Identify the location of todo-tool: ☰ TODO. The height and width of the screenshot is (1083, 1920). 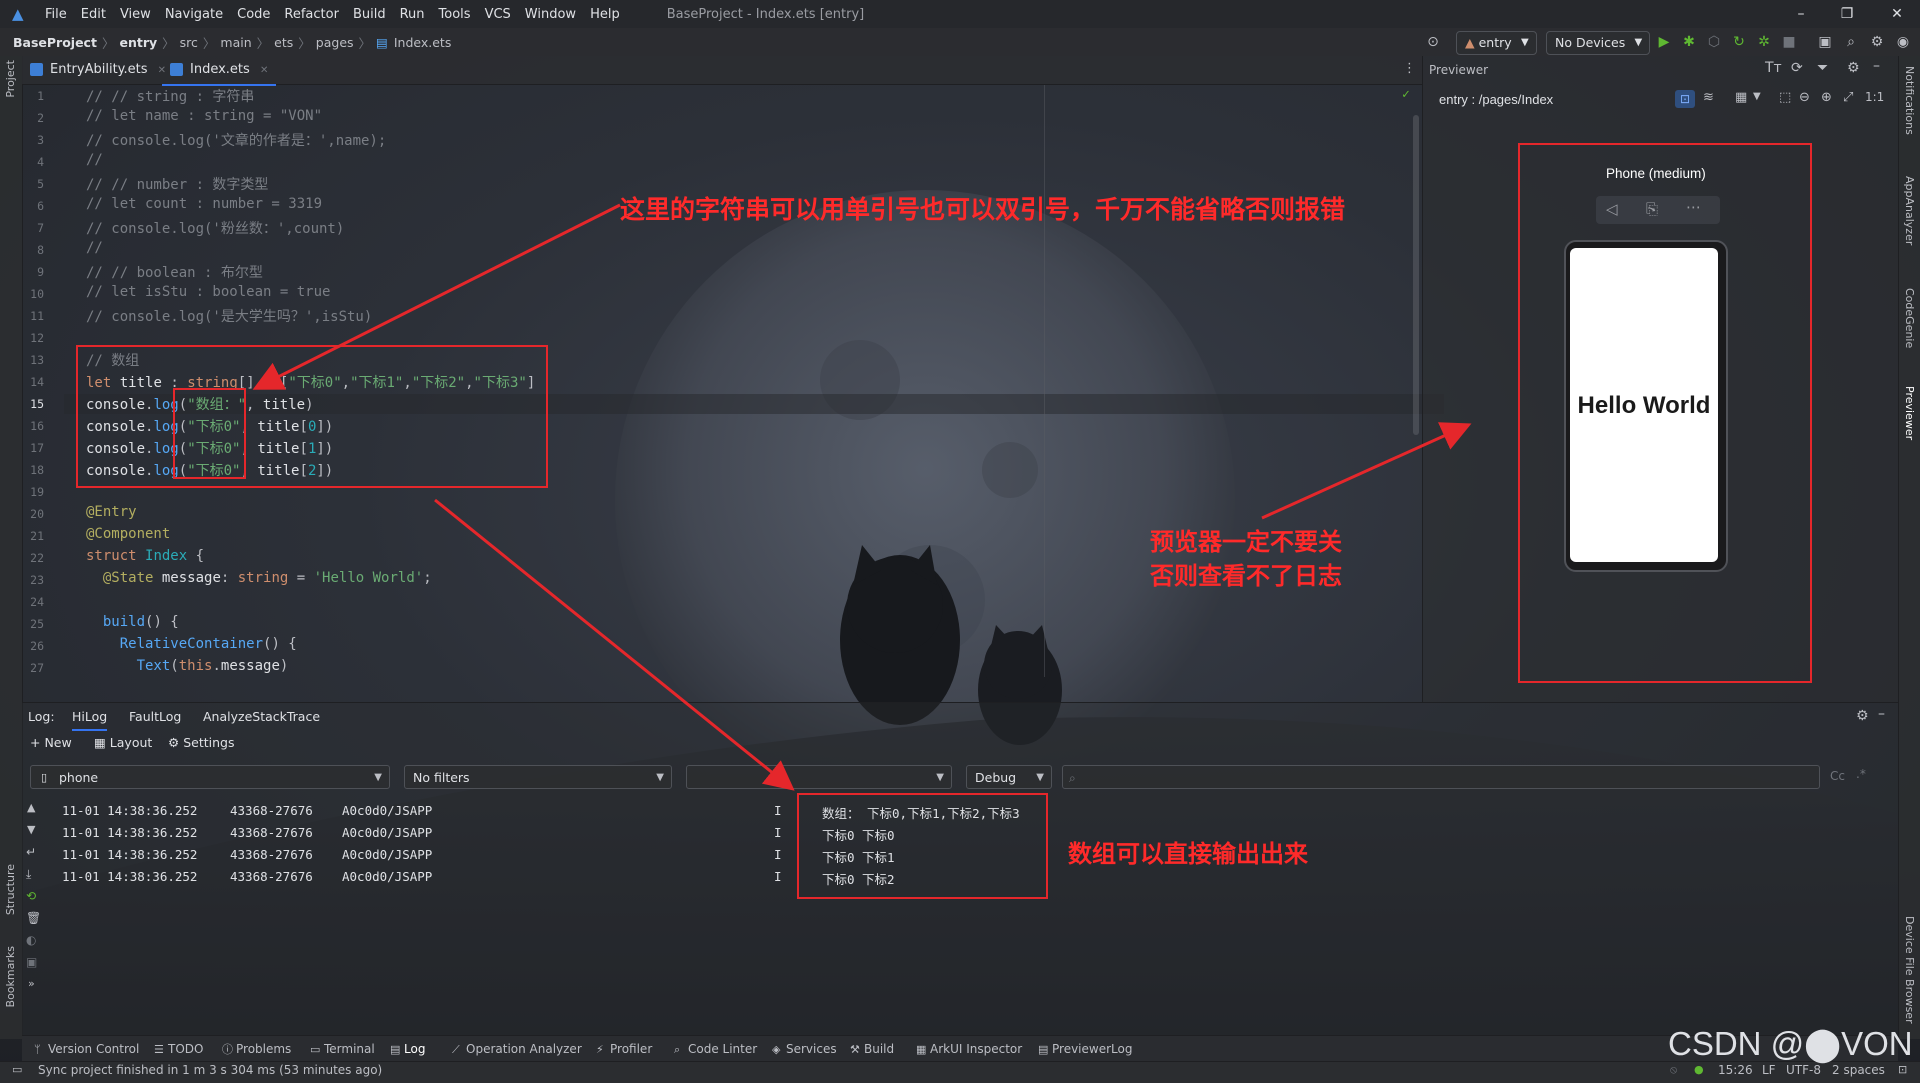
(178, 1049).